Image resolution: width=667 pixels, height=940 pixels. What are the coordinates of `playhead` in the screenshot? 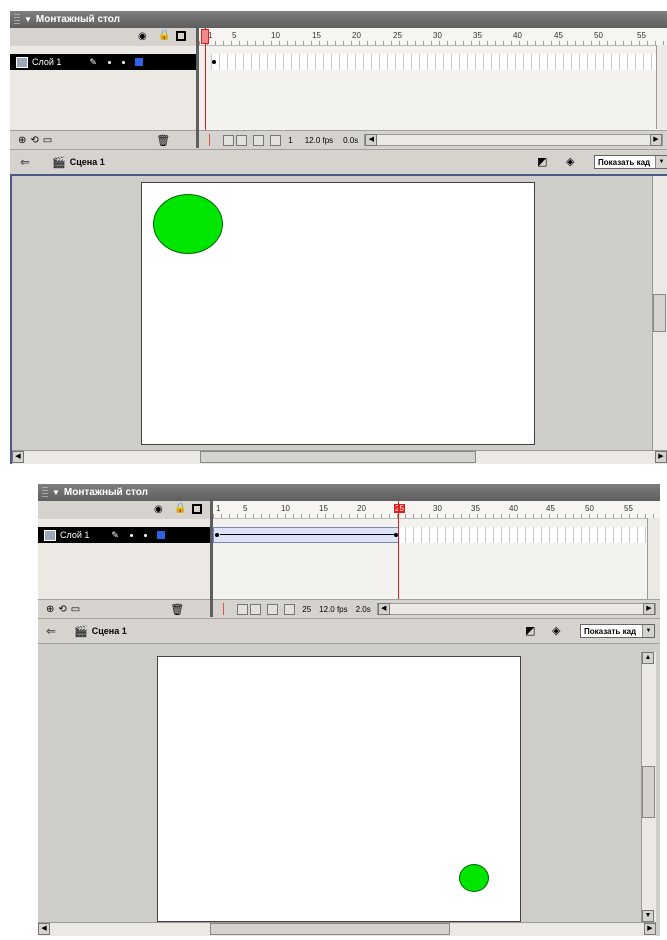 It's located at (398, 550).